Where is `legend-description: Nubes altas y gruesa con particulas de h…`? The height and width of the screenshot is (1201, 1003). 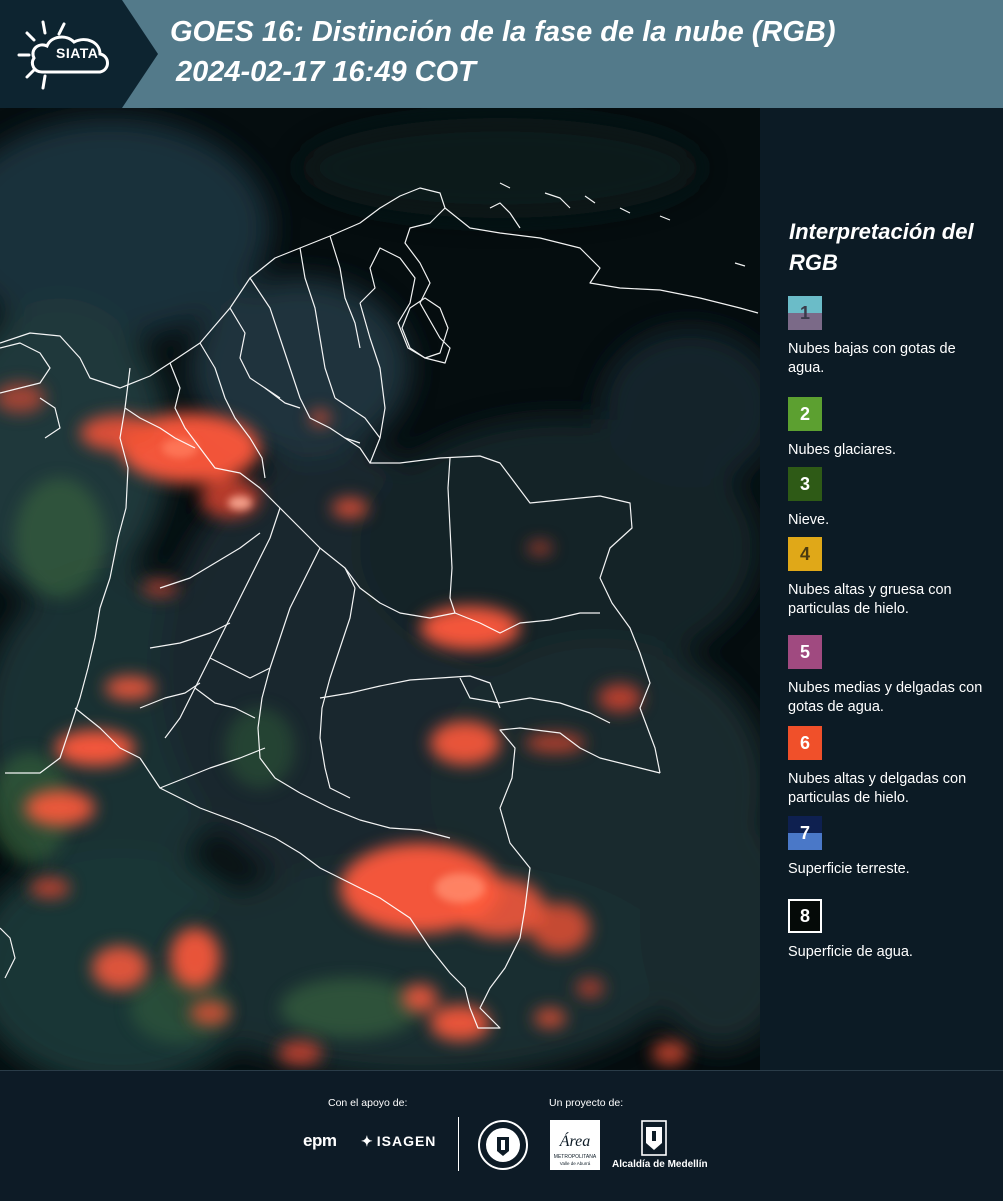 legend-description: Nubes altas y gruesa con particulas de h… is located at coordinates (870, 599).